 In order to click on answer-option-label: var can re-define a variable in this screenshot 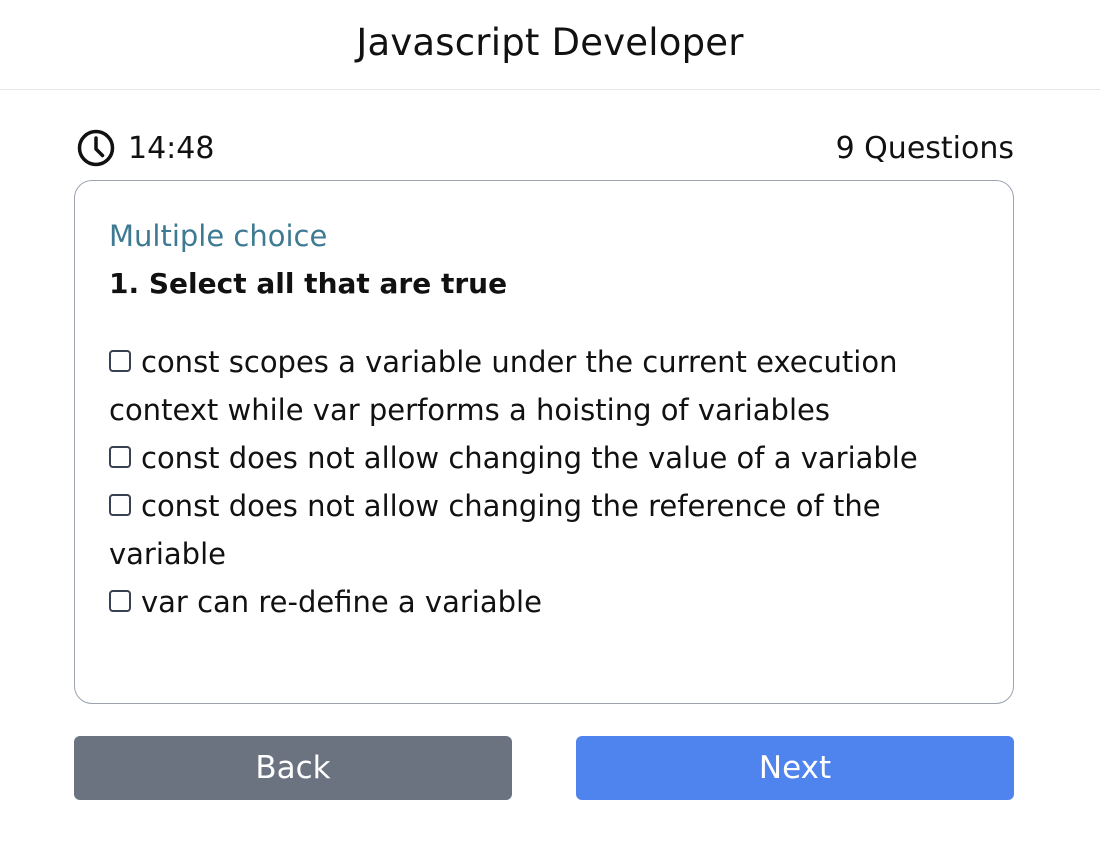, I will do `click(341, 602)`.